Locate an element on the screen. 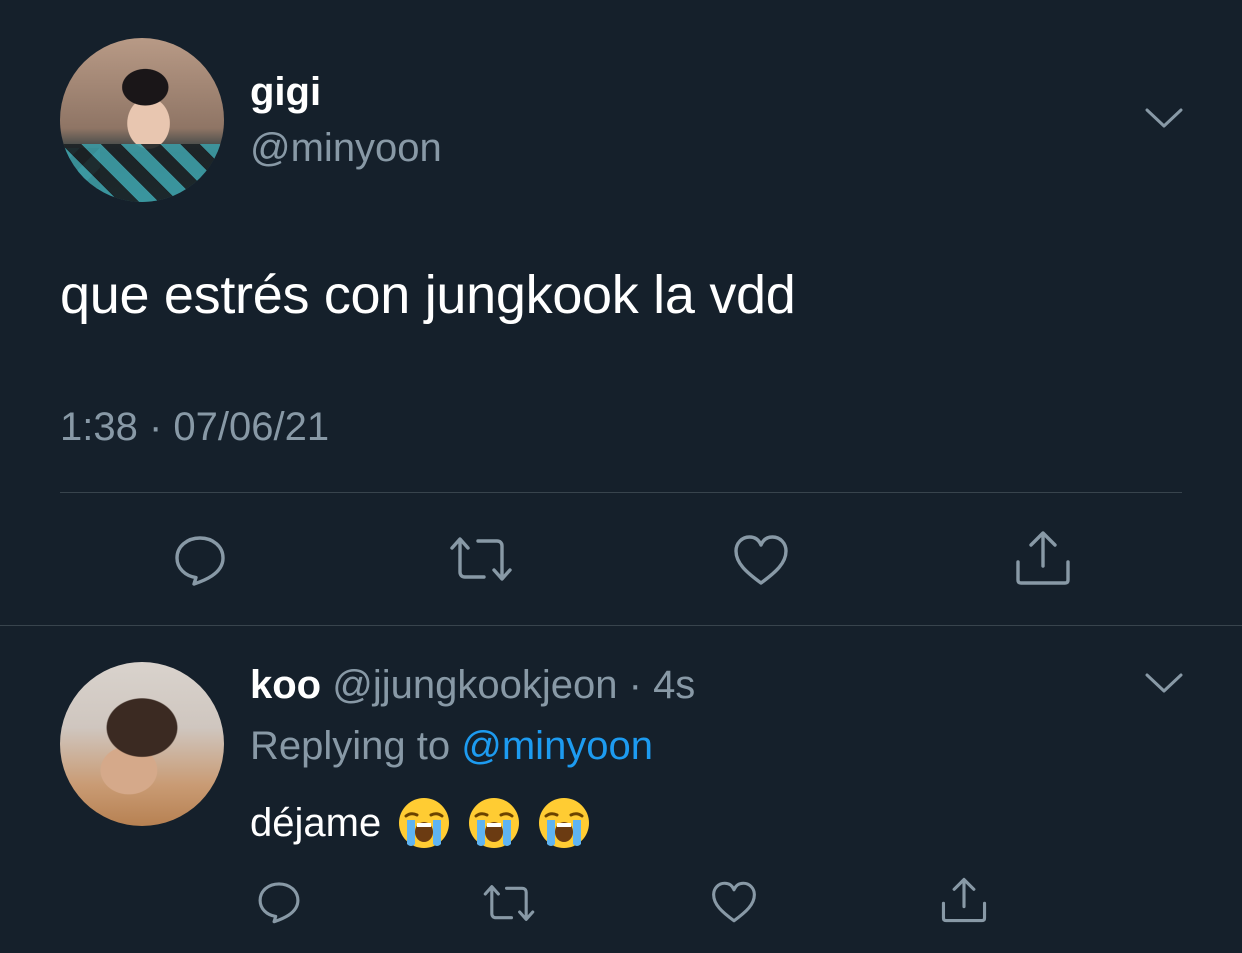  tweet-timestamp: 1:38 · 07/06/21 is located at coordinates (194, 427).